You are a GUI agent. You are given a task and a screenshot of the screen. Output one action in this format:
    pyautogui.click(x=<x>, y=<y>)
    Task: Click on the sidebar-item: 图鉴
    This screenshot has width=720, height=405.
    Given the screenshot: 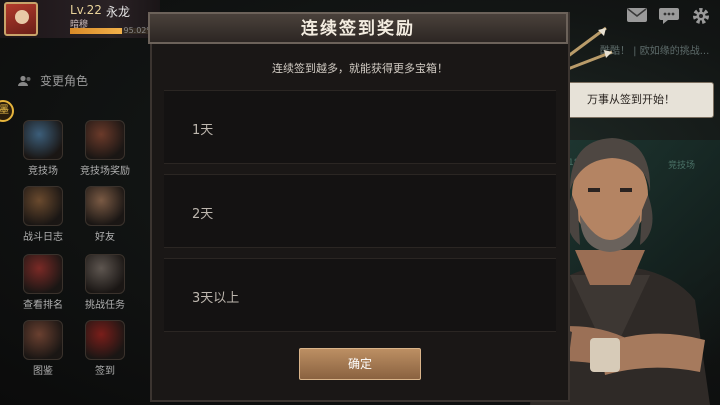 What is the action you would take?
    pyautogui.click(x=43, y=348)
    